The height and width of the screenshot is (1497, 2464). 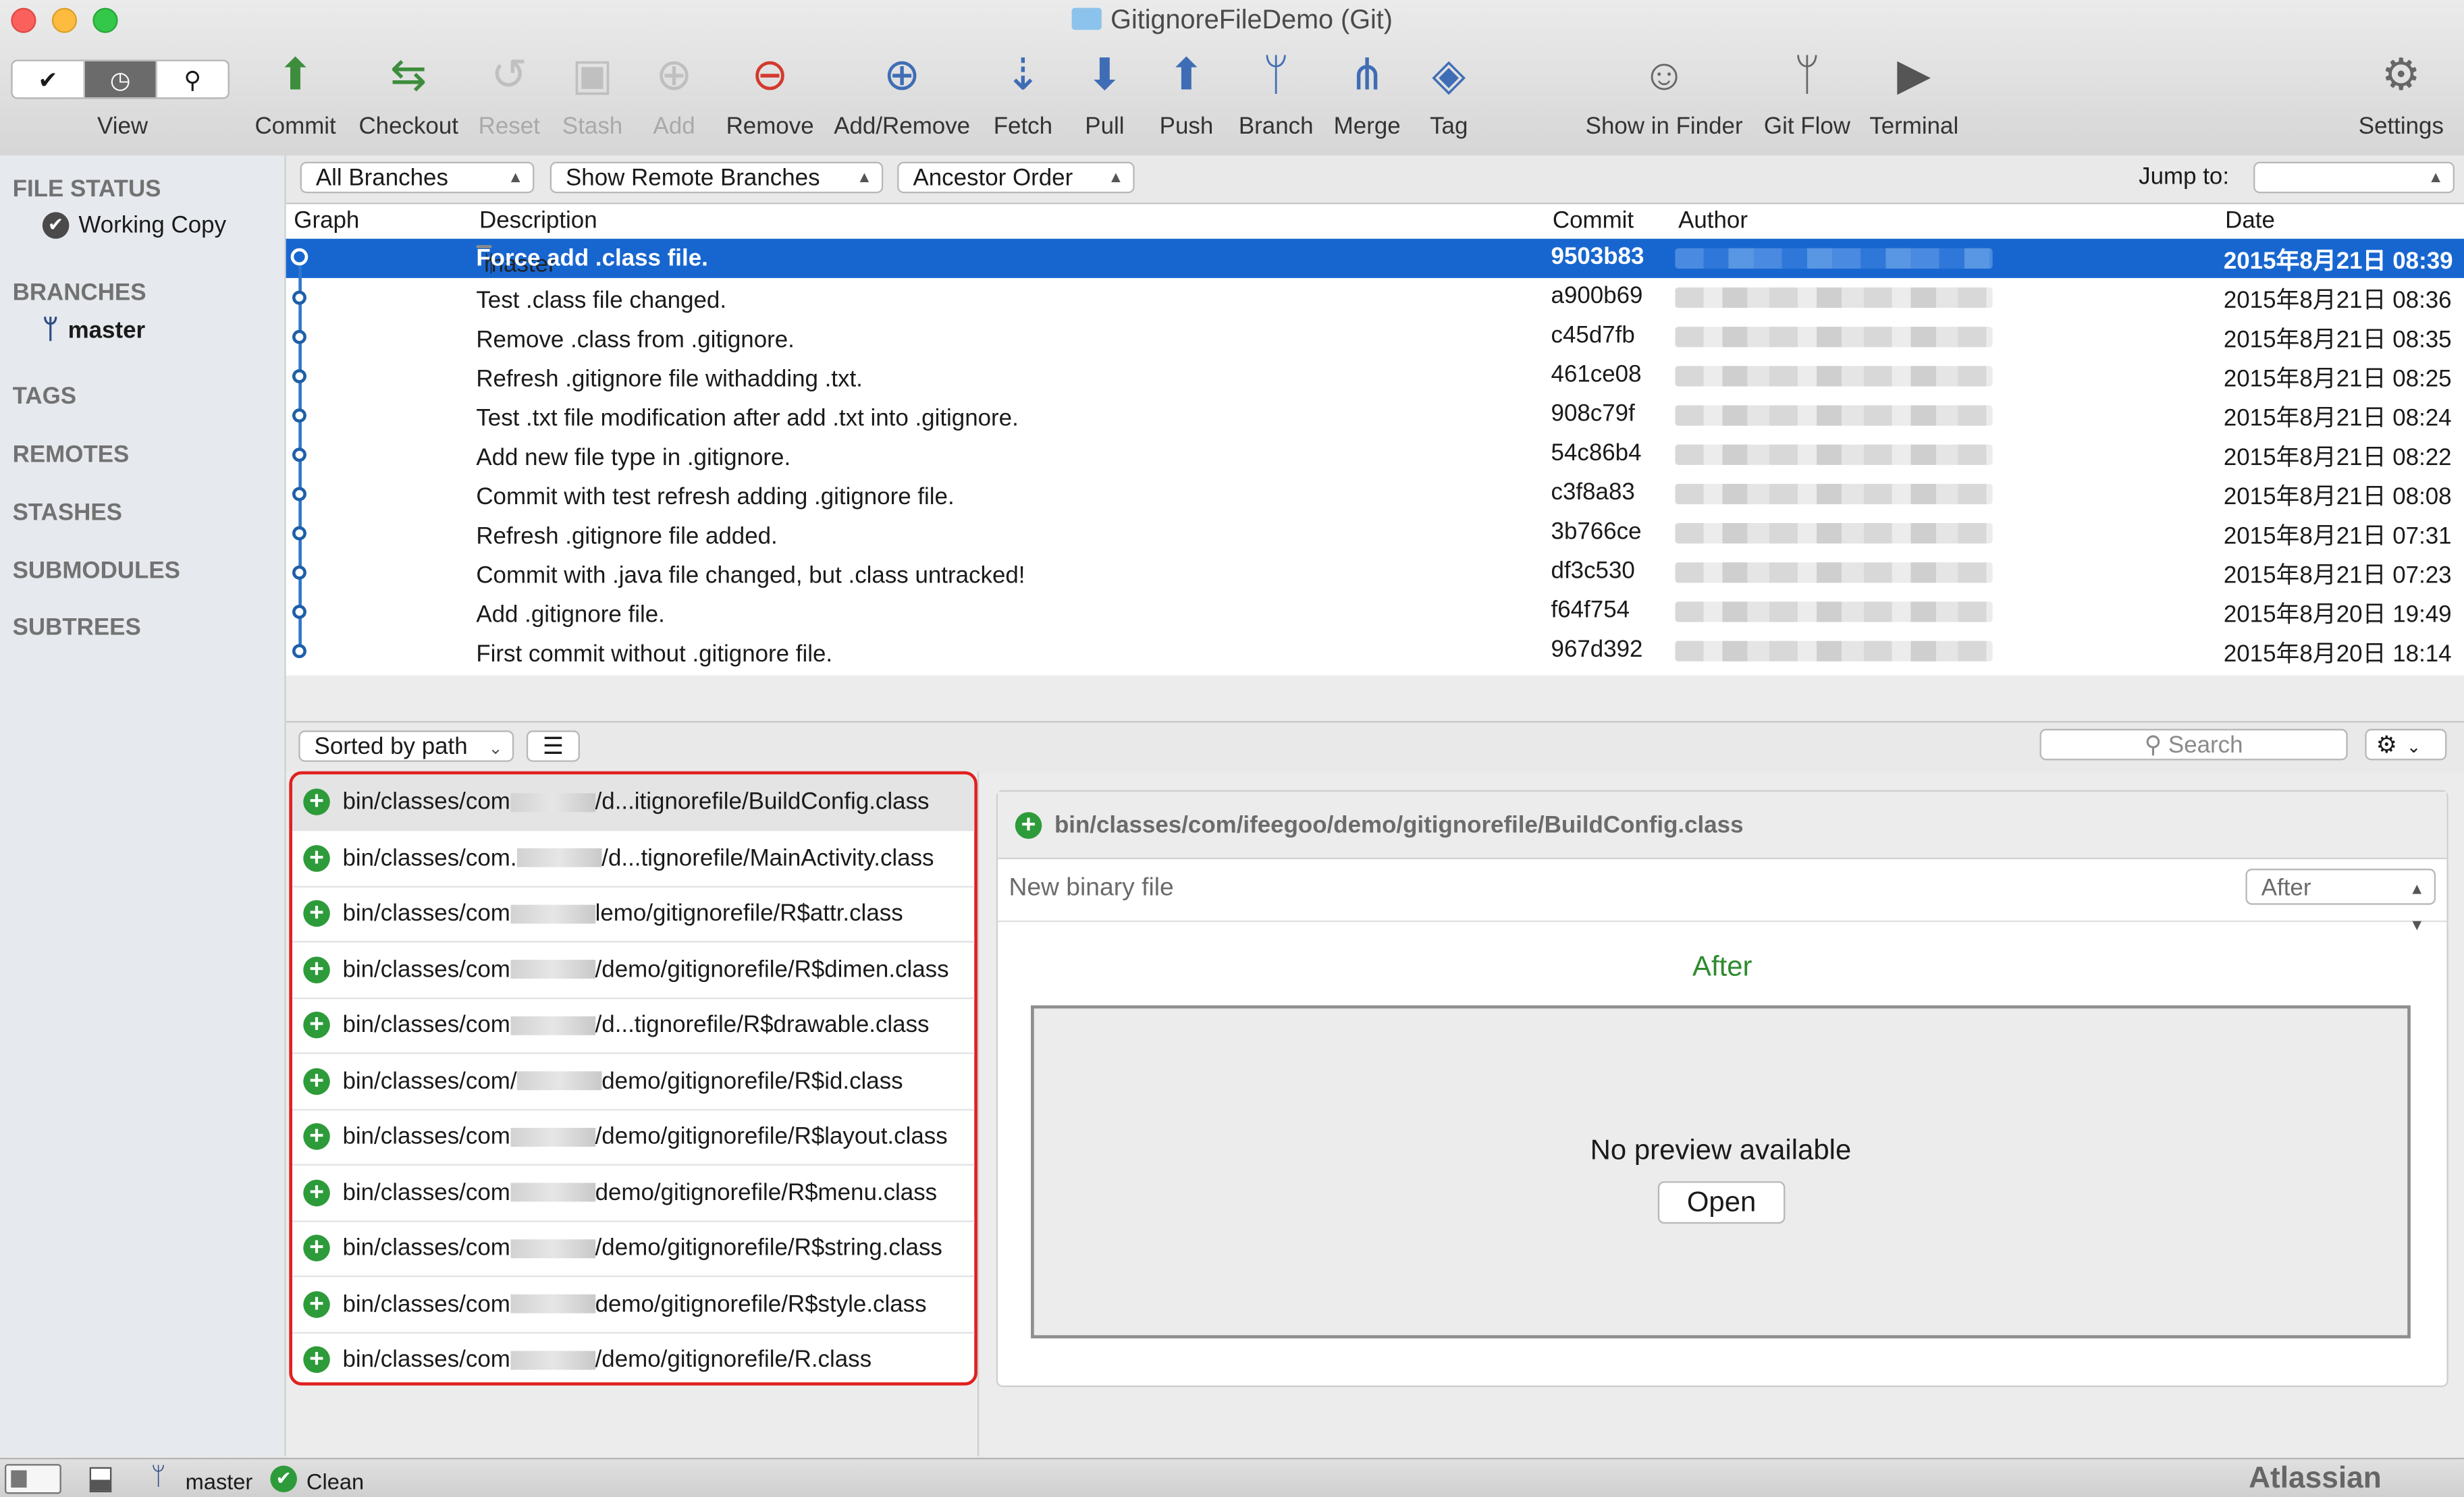 What do you see at coordinates (1593, 571) in the screenshot?
I see `commit-hash: df3c530` at bounding box center [1593, 571].